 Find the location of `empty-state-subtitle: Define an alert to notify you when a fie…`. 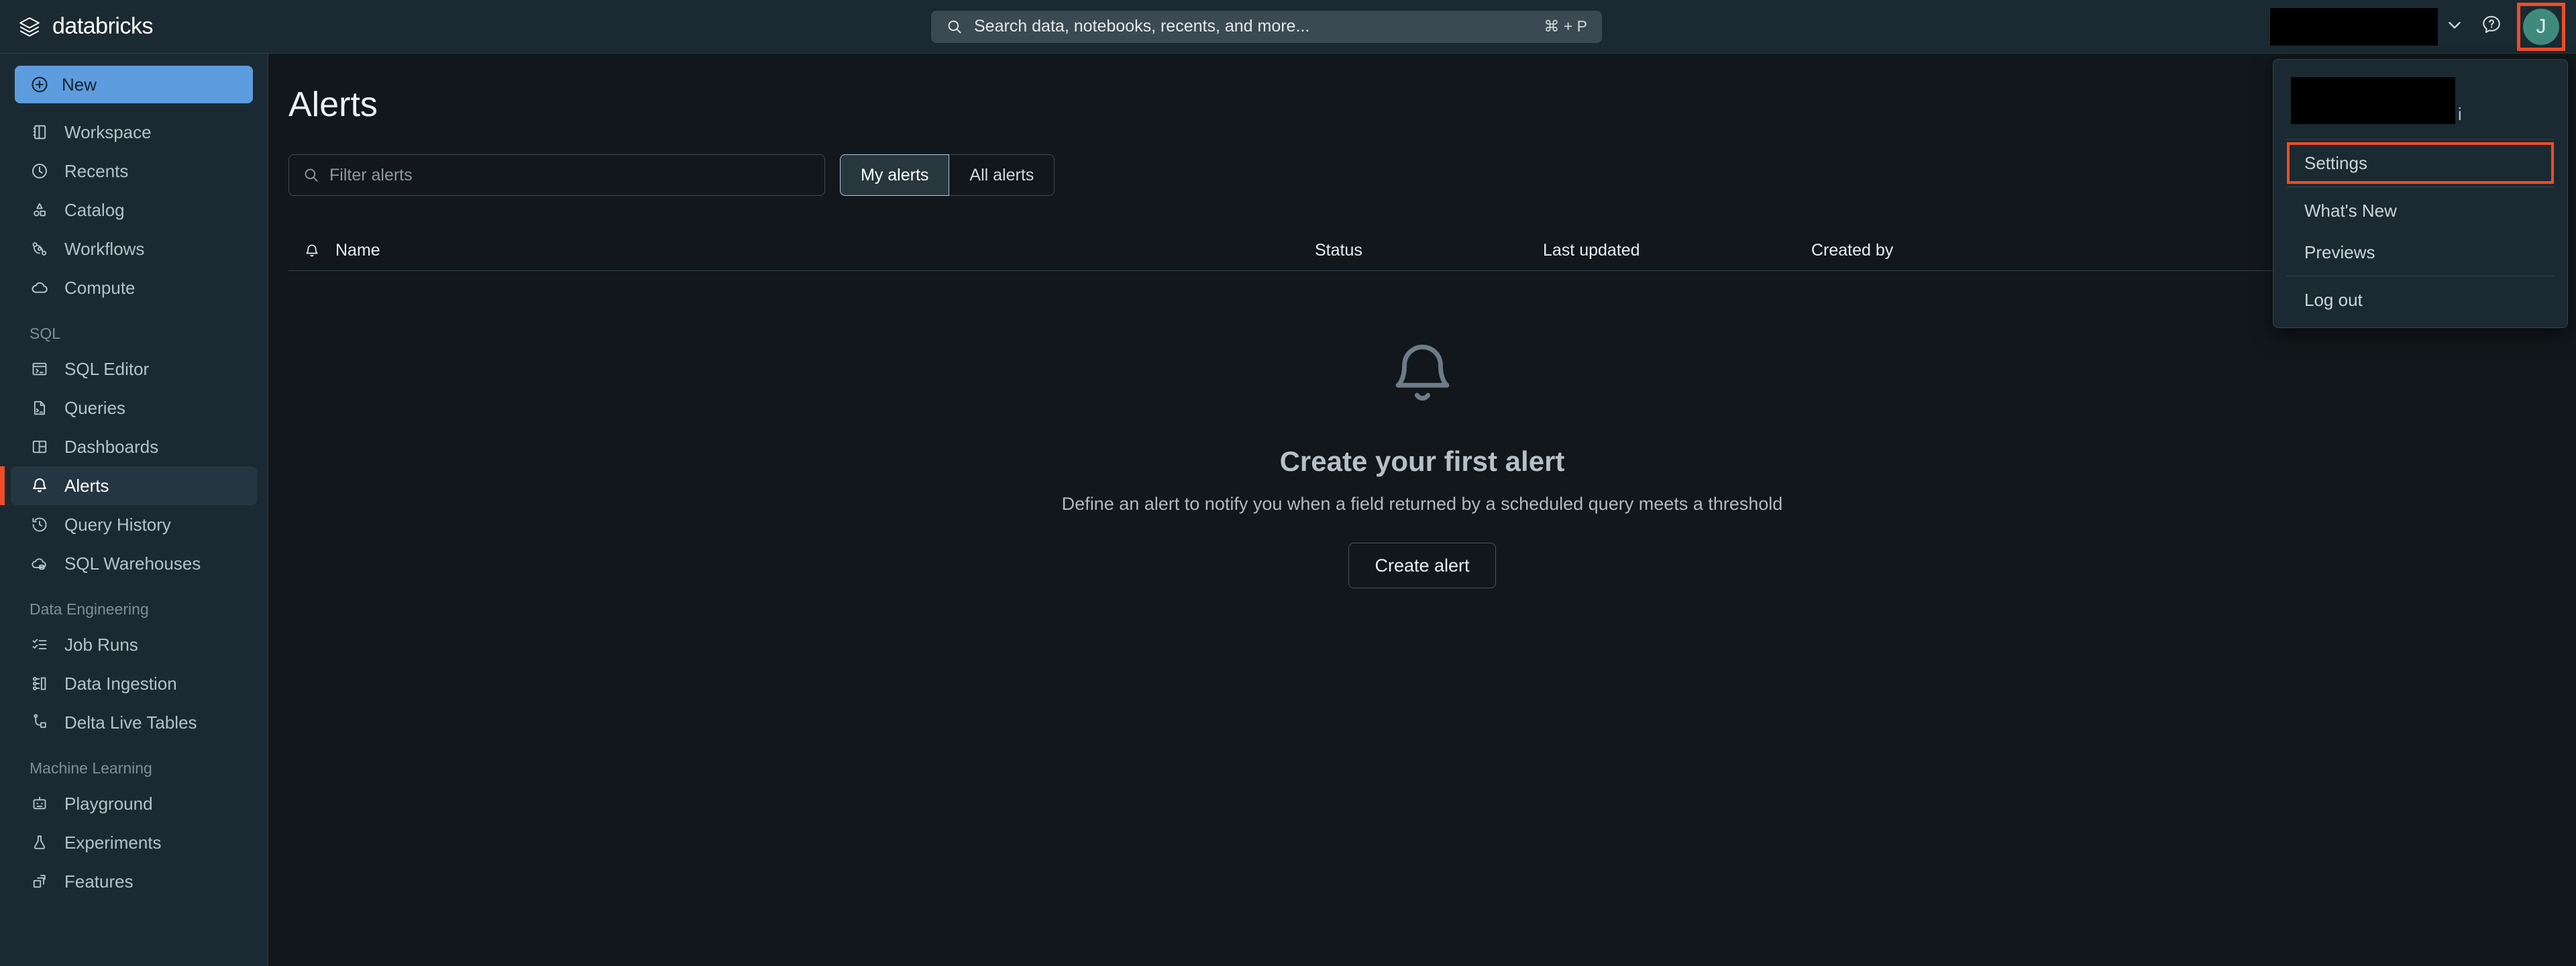

empty-state-subtitle: Define an alert to notify you when a fie… is located at coordinates (1422, 504).